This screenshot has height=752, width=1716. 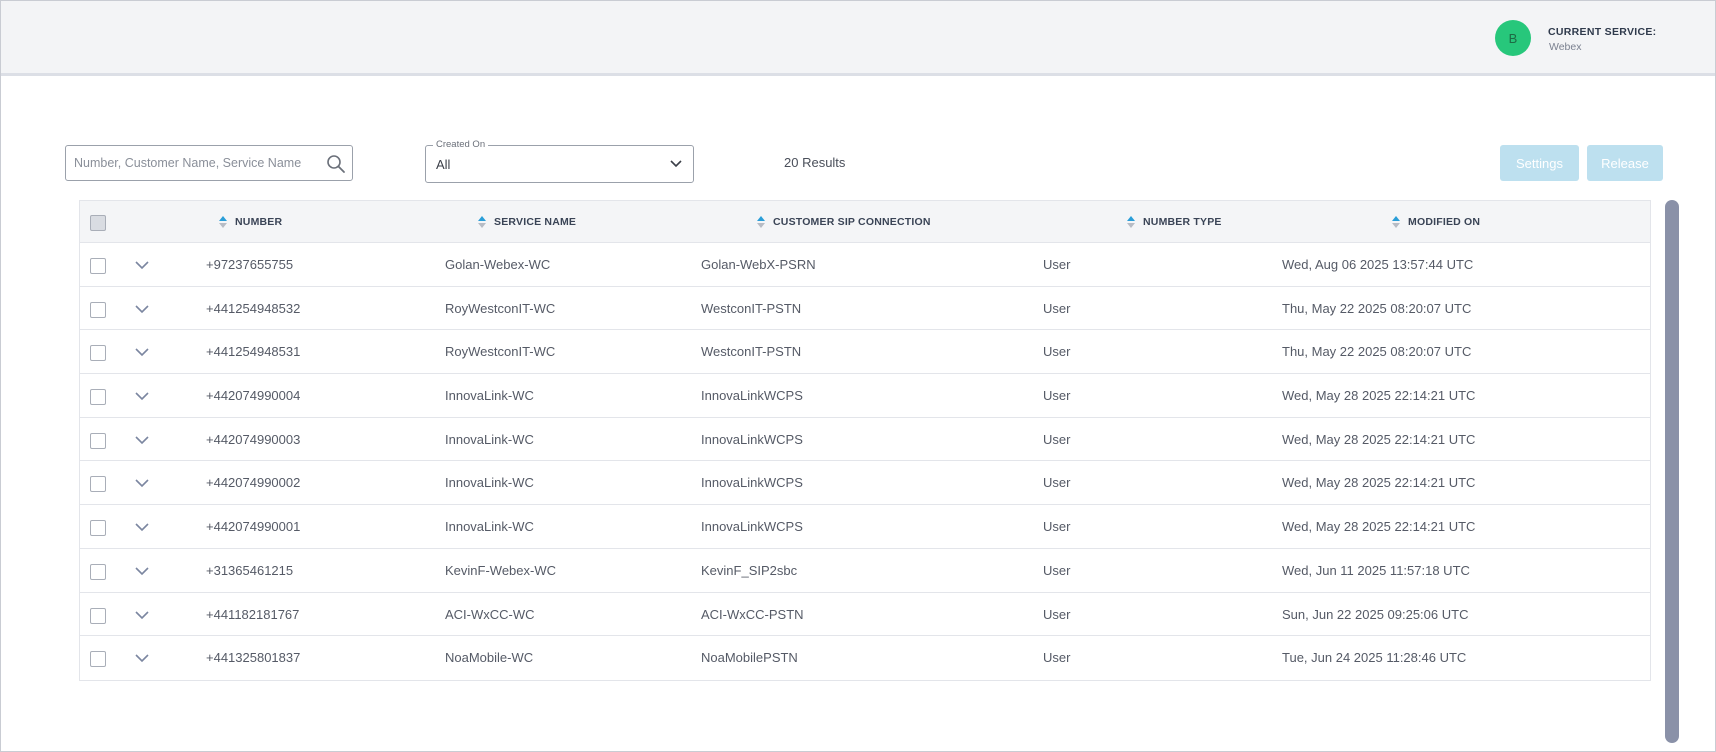 I want to click on cell-number: +31365461215, so click(x=250, y=570).